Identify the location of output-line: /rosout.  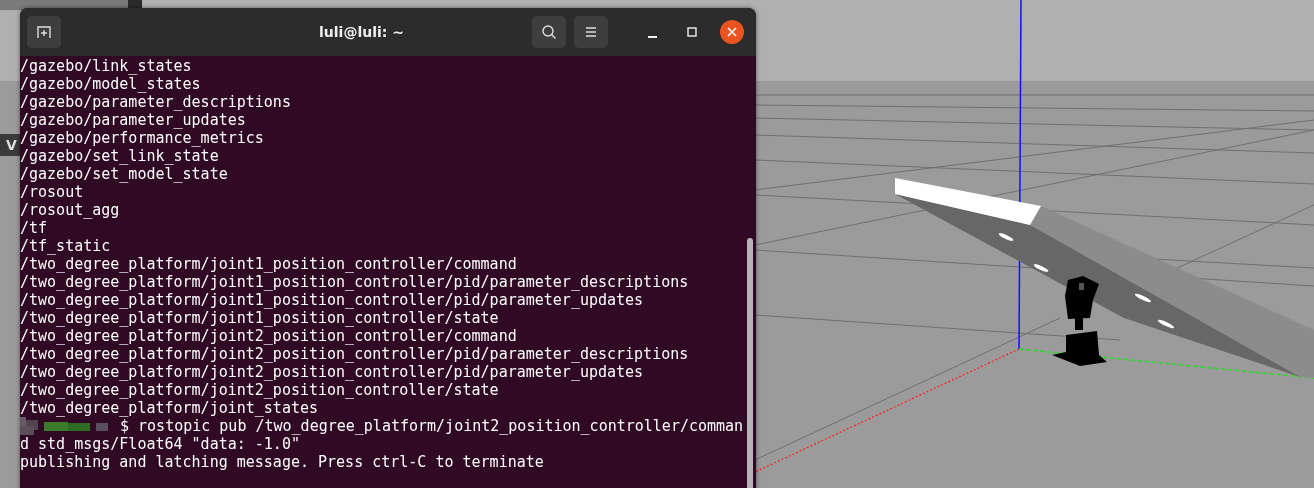
(52, 192).